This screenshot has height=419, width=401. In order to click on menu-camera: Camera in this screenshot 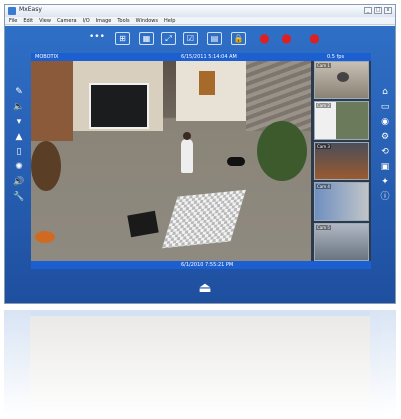, I will do `click(67, 20)`.